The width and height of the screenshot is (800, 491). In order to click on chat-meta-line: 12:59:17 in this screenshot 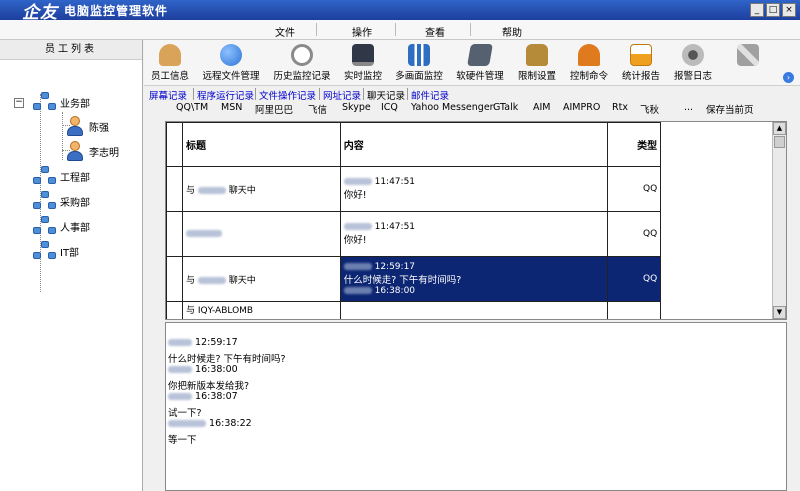, I will do `click(477, 344)`.